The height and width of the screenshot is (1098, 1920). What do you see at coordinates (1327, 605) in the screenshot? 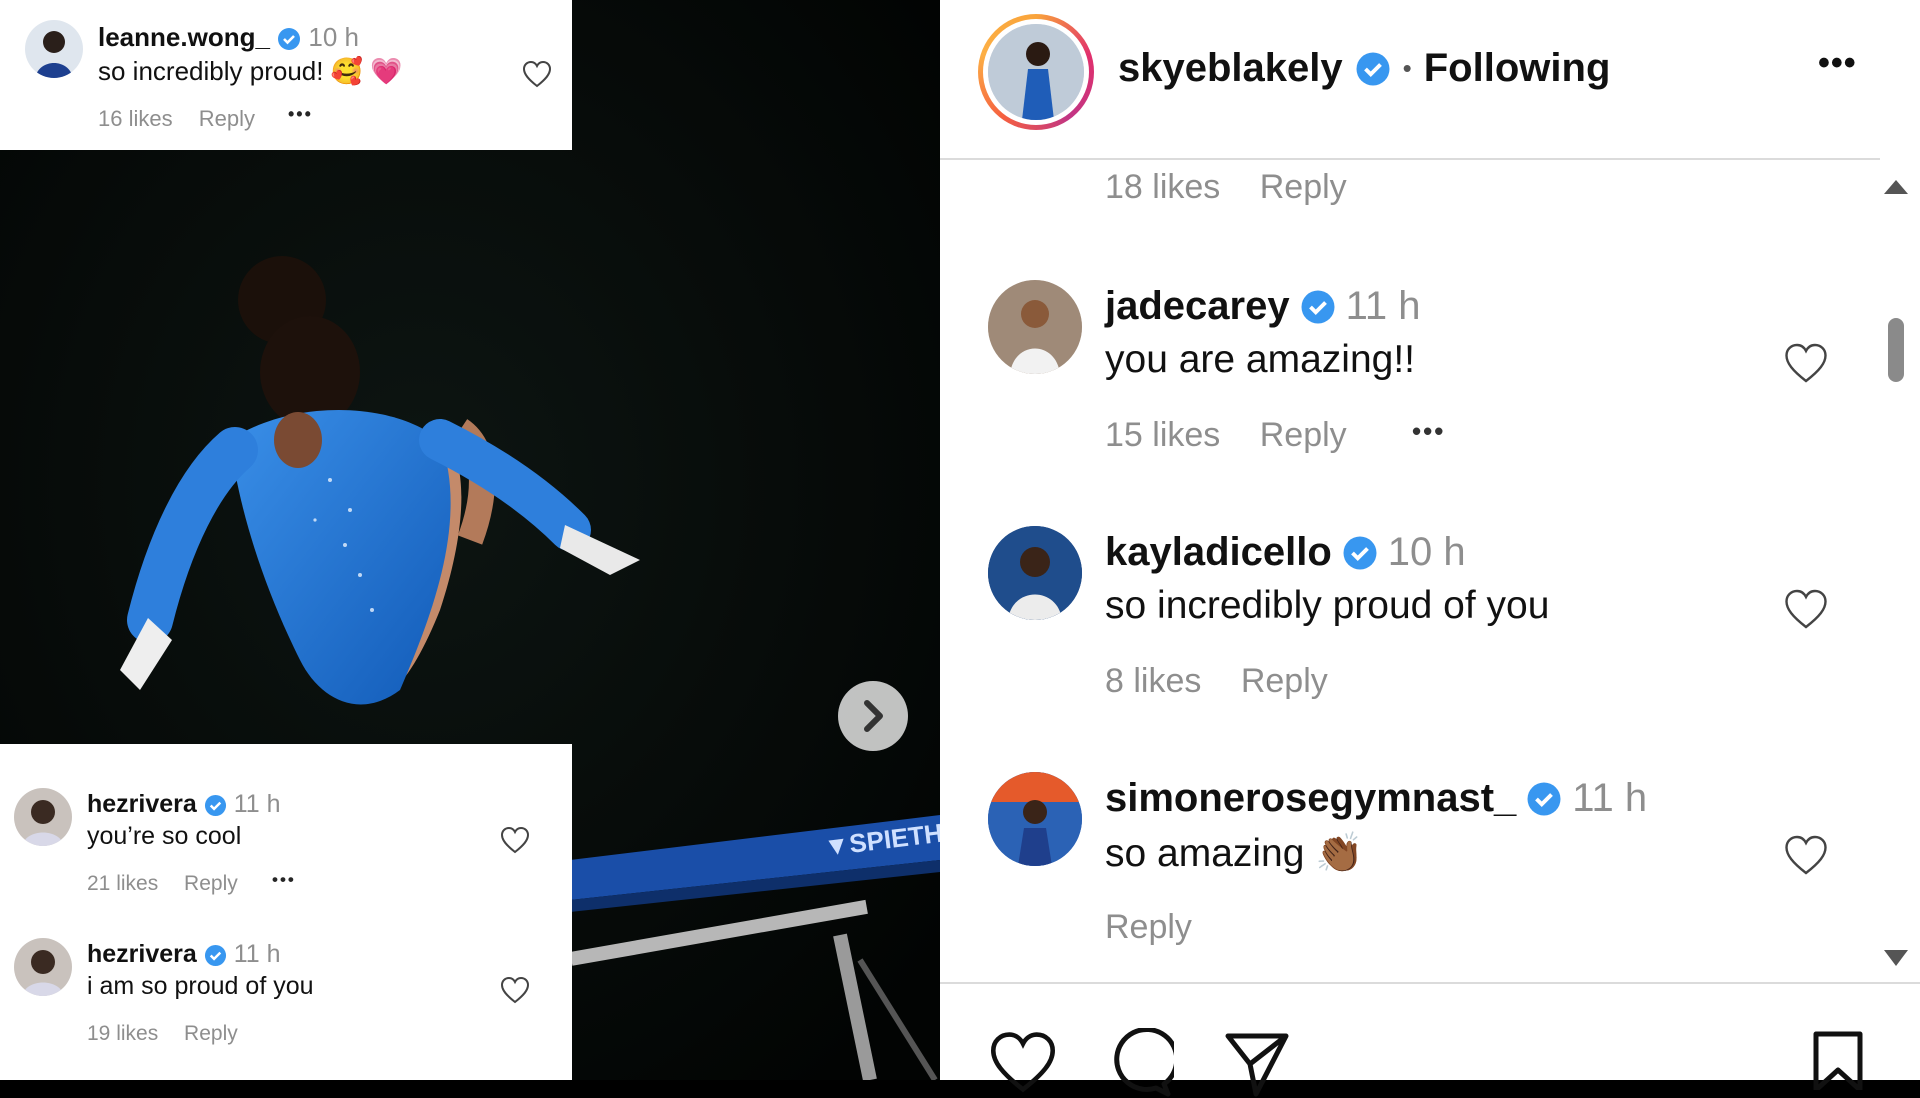
I see `comment-text: so incredibly proud of you` at bounding box center [1327, 605].